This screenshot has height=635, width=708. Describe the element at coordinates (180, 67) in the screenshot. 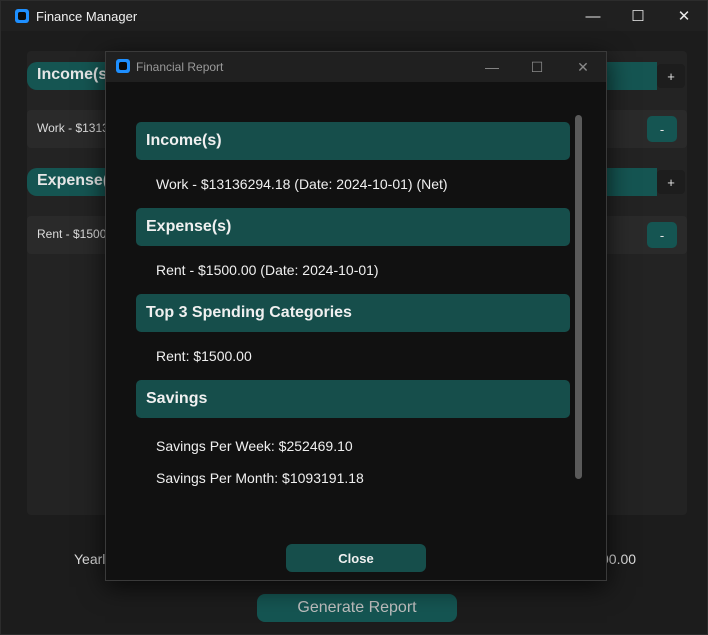

I see `report-window-title: Financial Report` at that location.